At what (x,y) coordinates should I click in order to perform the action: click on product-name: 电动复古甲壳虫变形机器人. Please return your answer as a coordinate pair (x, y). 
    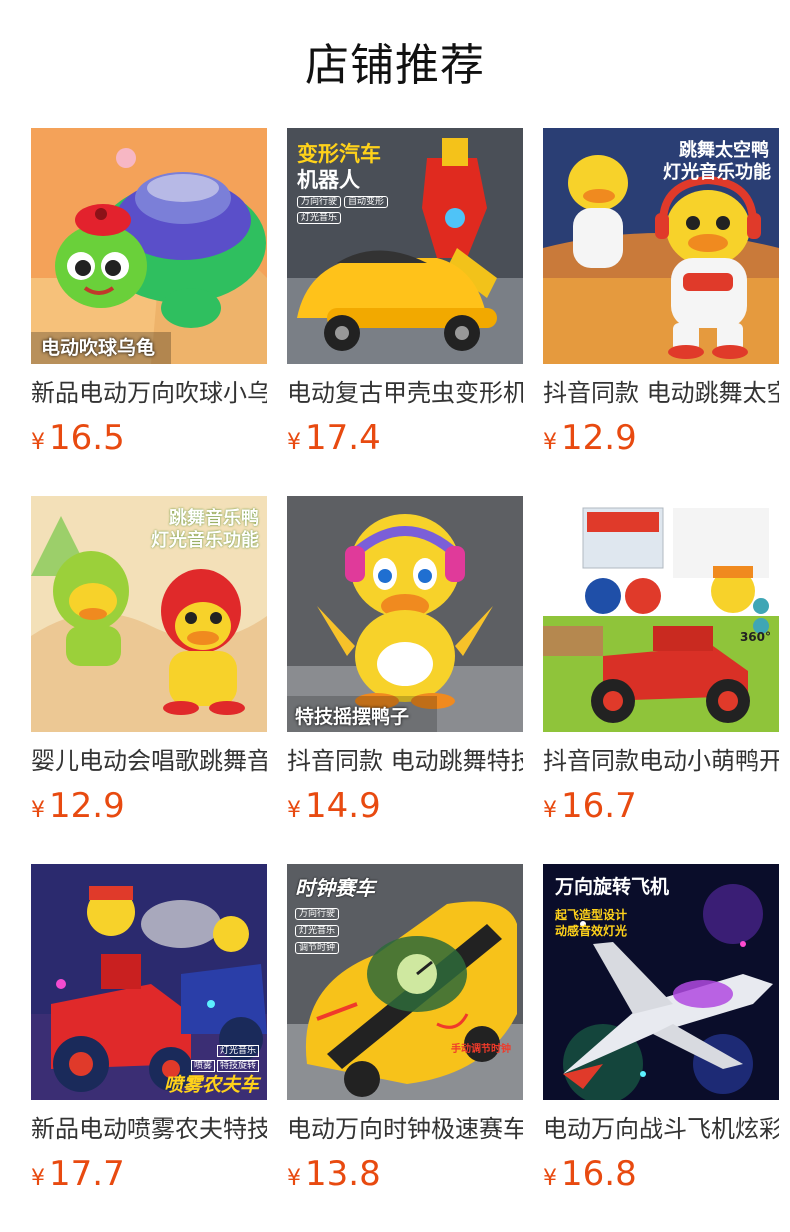
    Looking at the image, I should click on (405, 393).